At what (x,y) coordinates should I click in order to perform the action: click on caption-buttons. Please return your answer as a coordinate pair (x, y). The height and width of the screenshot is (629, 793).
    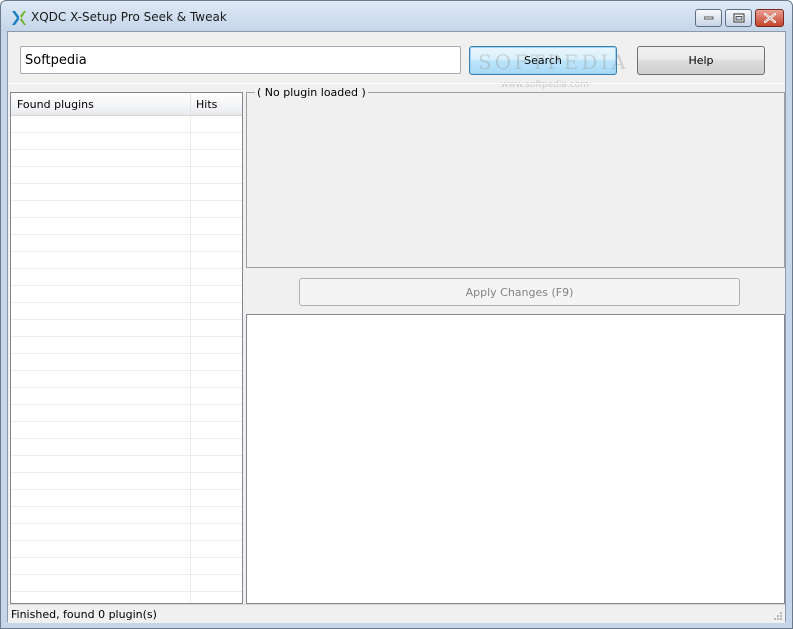
    Looking at the image, I should click on (738, 18).